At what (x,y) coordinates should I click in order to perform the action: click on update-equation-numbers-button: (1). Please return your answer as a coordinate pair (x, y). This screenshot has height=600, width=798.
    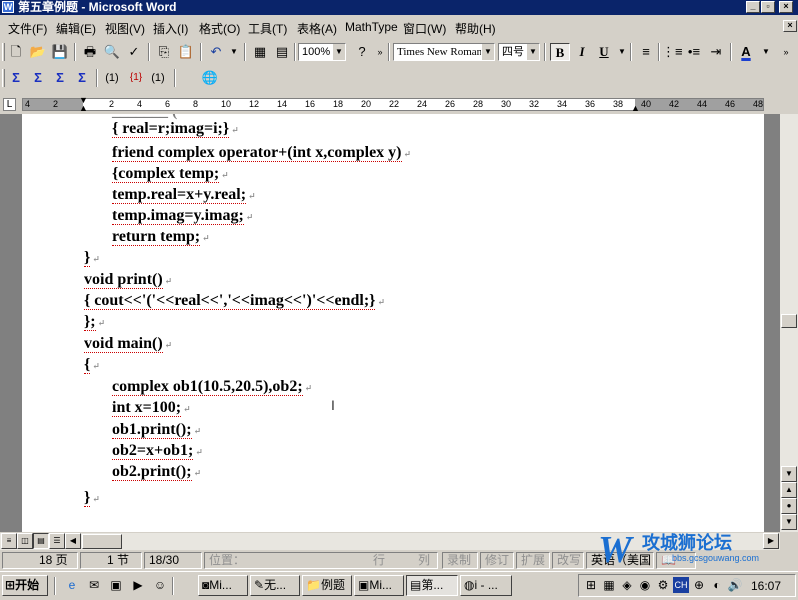
    Looking at the image, I should click on (158, 78).